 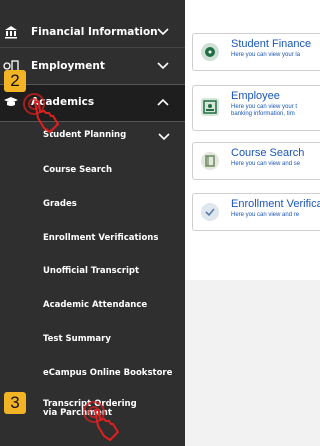 What do you see at coordinates (108, 373) in the screenshot?
I see `sub-item-label: eCampus Online Bookstore` at bounding box center [108, 373].